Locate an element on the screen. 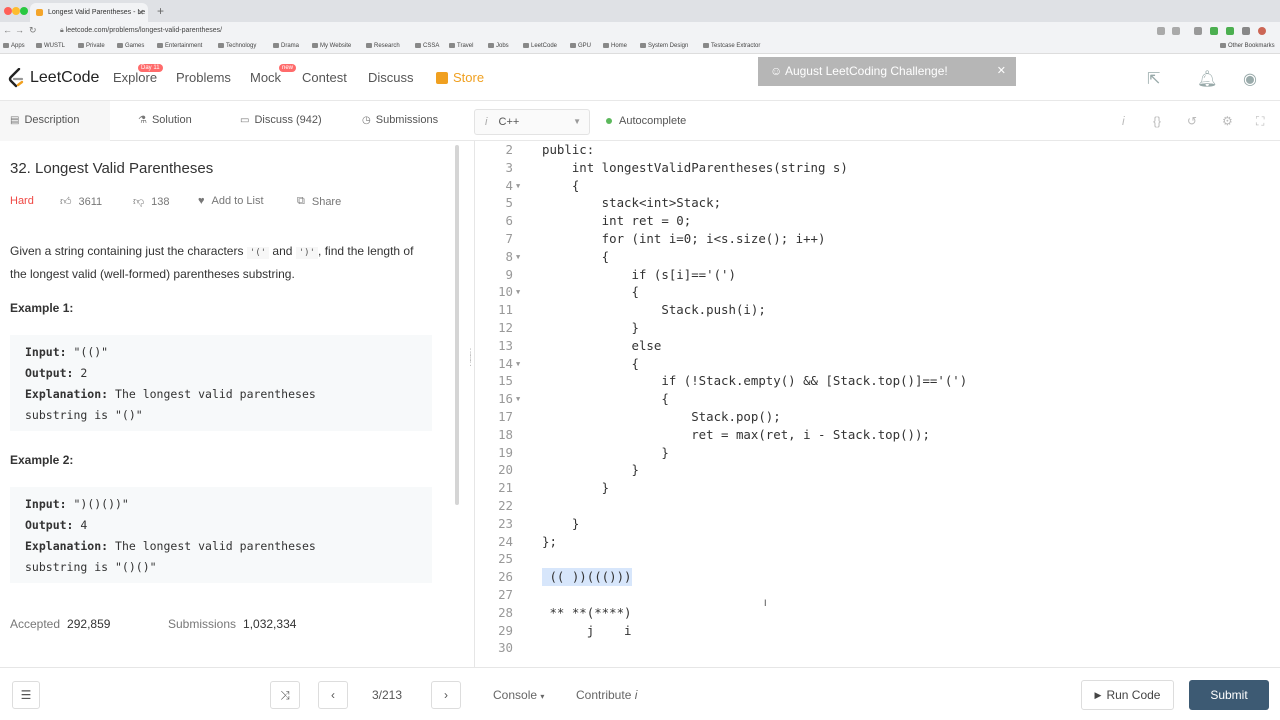 This screenshot has height=720, width=1280. playground-icon: ⇱ is located at coordinates (1153, 79).